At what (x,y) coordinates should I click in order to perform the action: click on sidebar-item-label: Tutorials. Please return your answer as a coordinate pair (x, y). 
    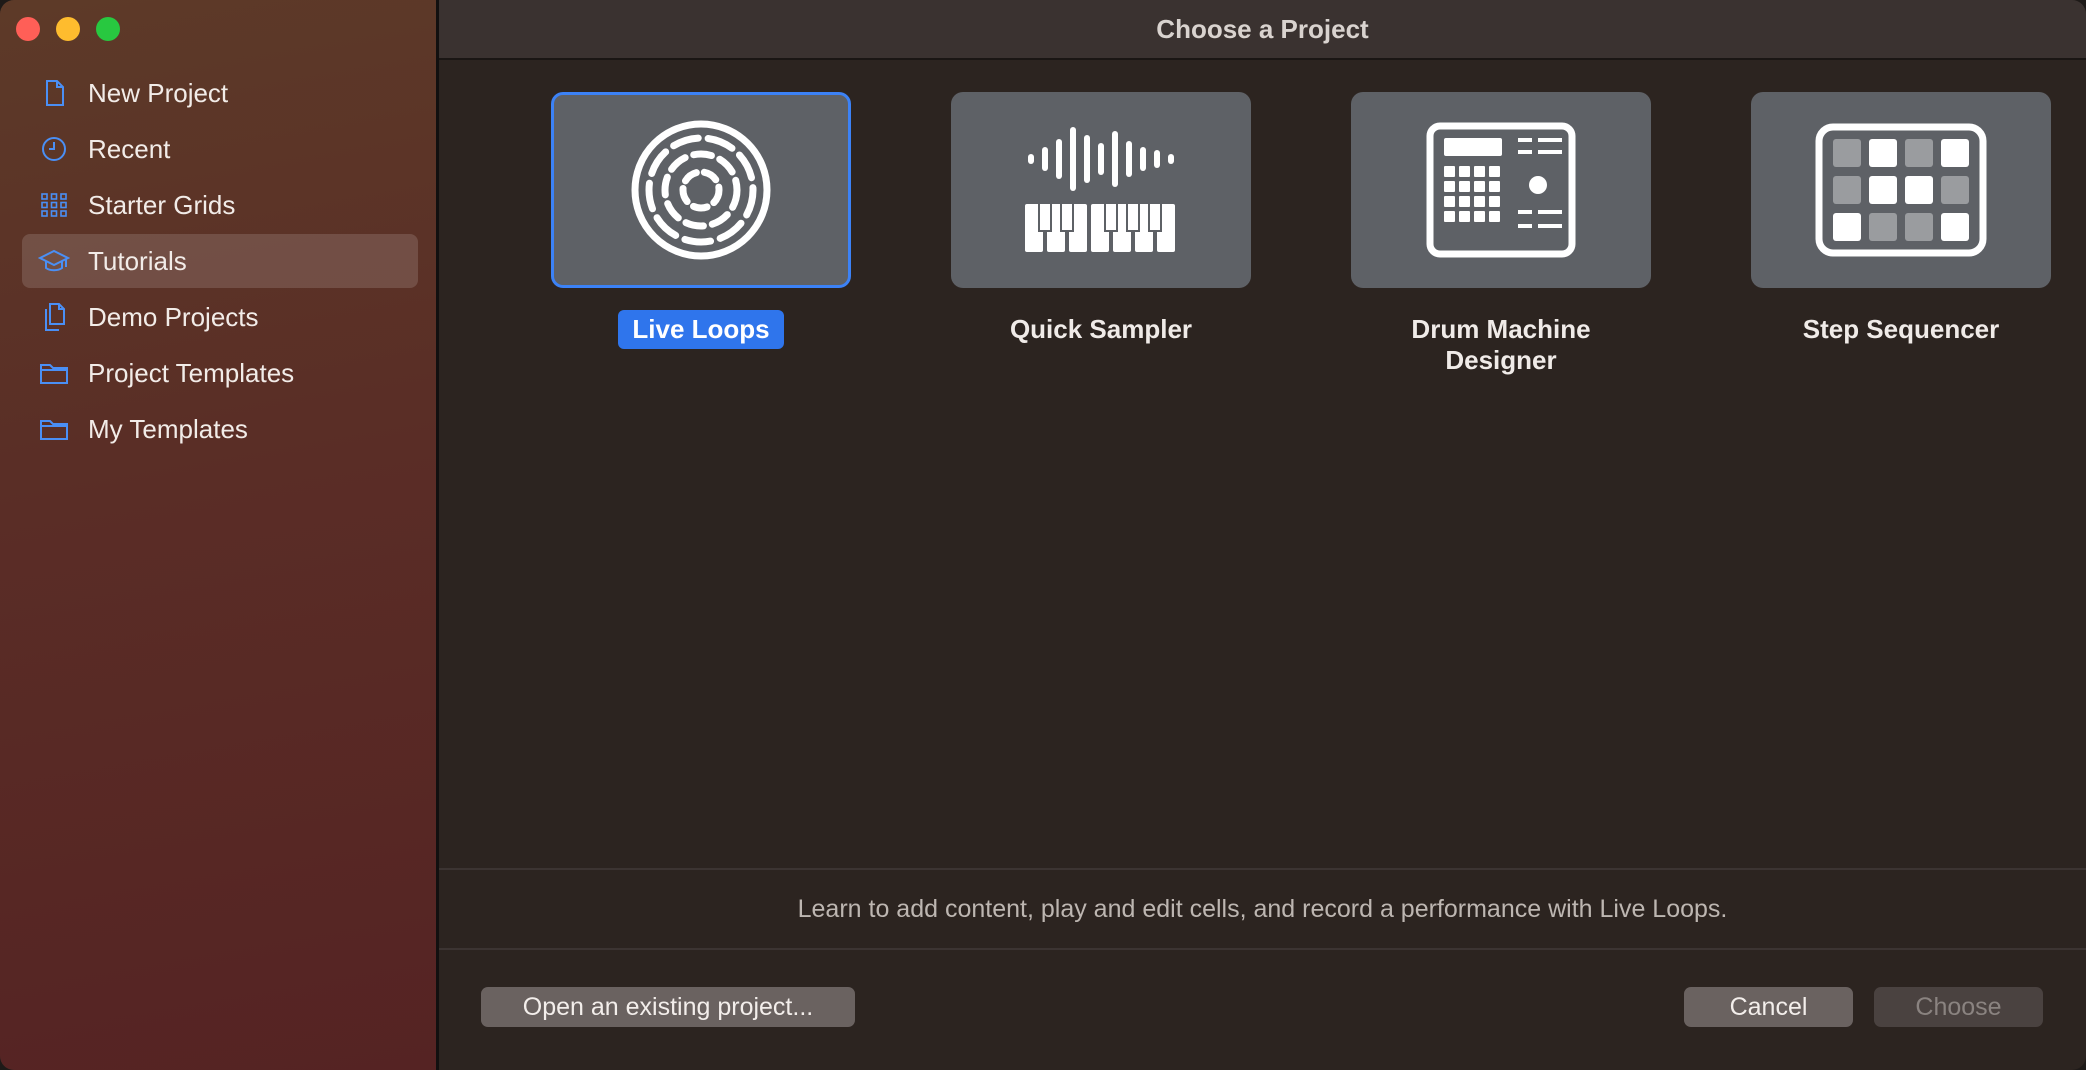
    Looking at the image, I should click on (137, 260).